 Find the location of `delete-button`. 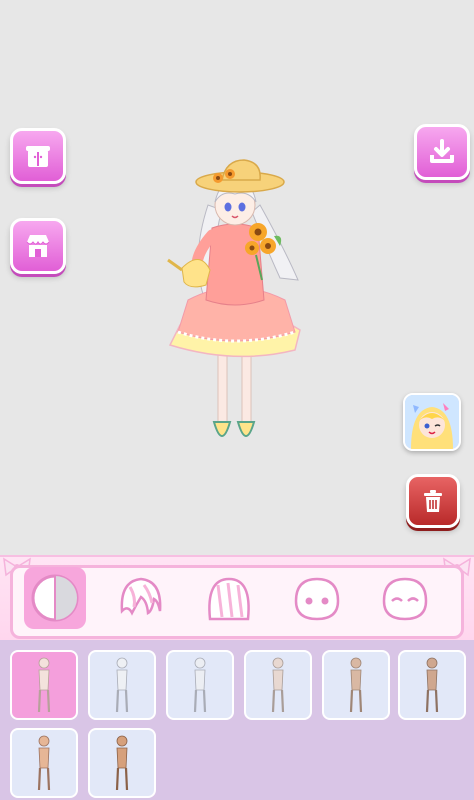

delete-button is located at coordinates (433, 501).